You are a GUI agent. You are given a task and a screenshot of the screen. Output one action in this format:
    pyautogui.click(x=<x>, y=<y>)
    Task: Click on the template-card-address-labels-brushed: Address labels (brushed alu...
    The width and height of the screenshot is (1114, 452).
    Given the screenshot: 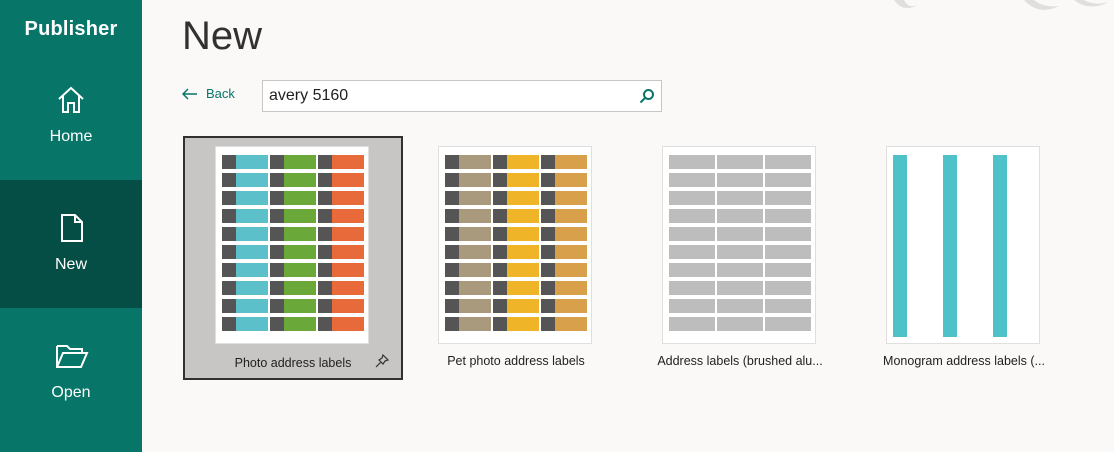 What is the action you would take?
    pyautogui.click(x=740, y=258)
    